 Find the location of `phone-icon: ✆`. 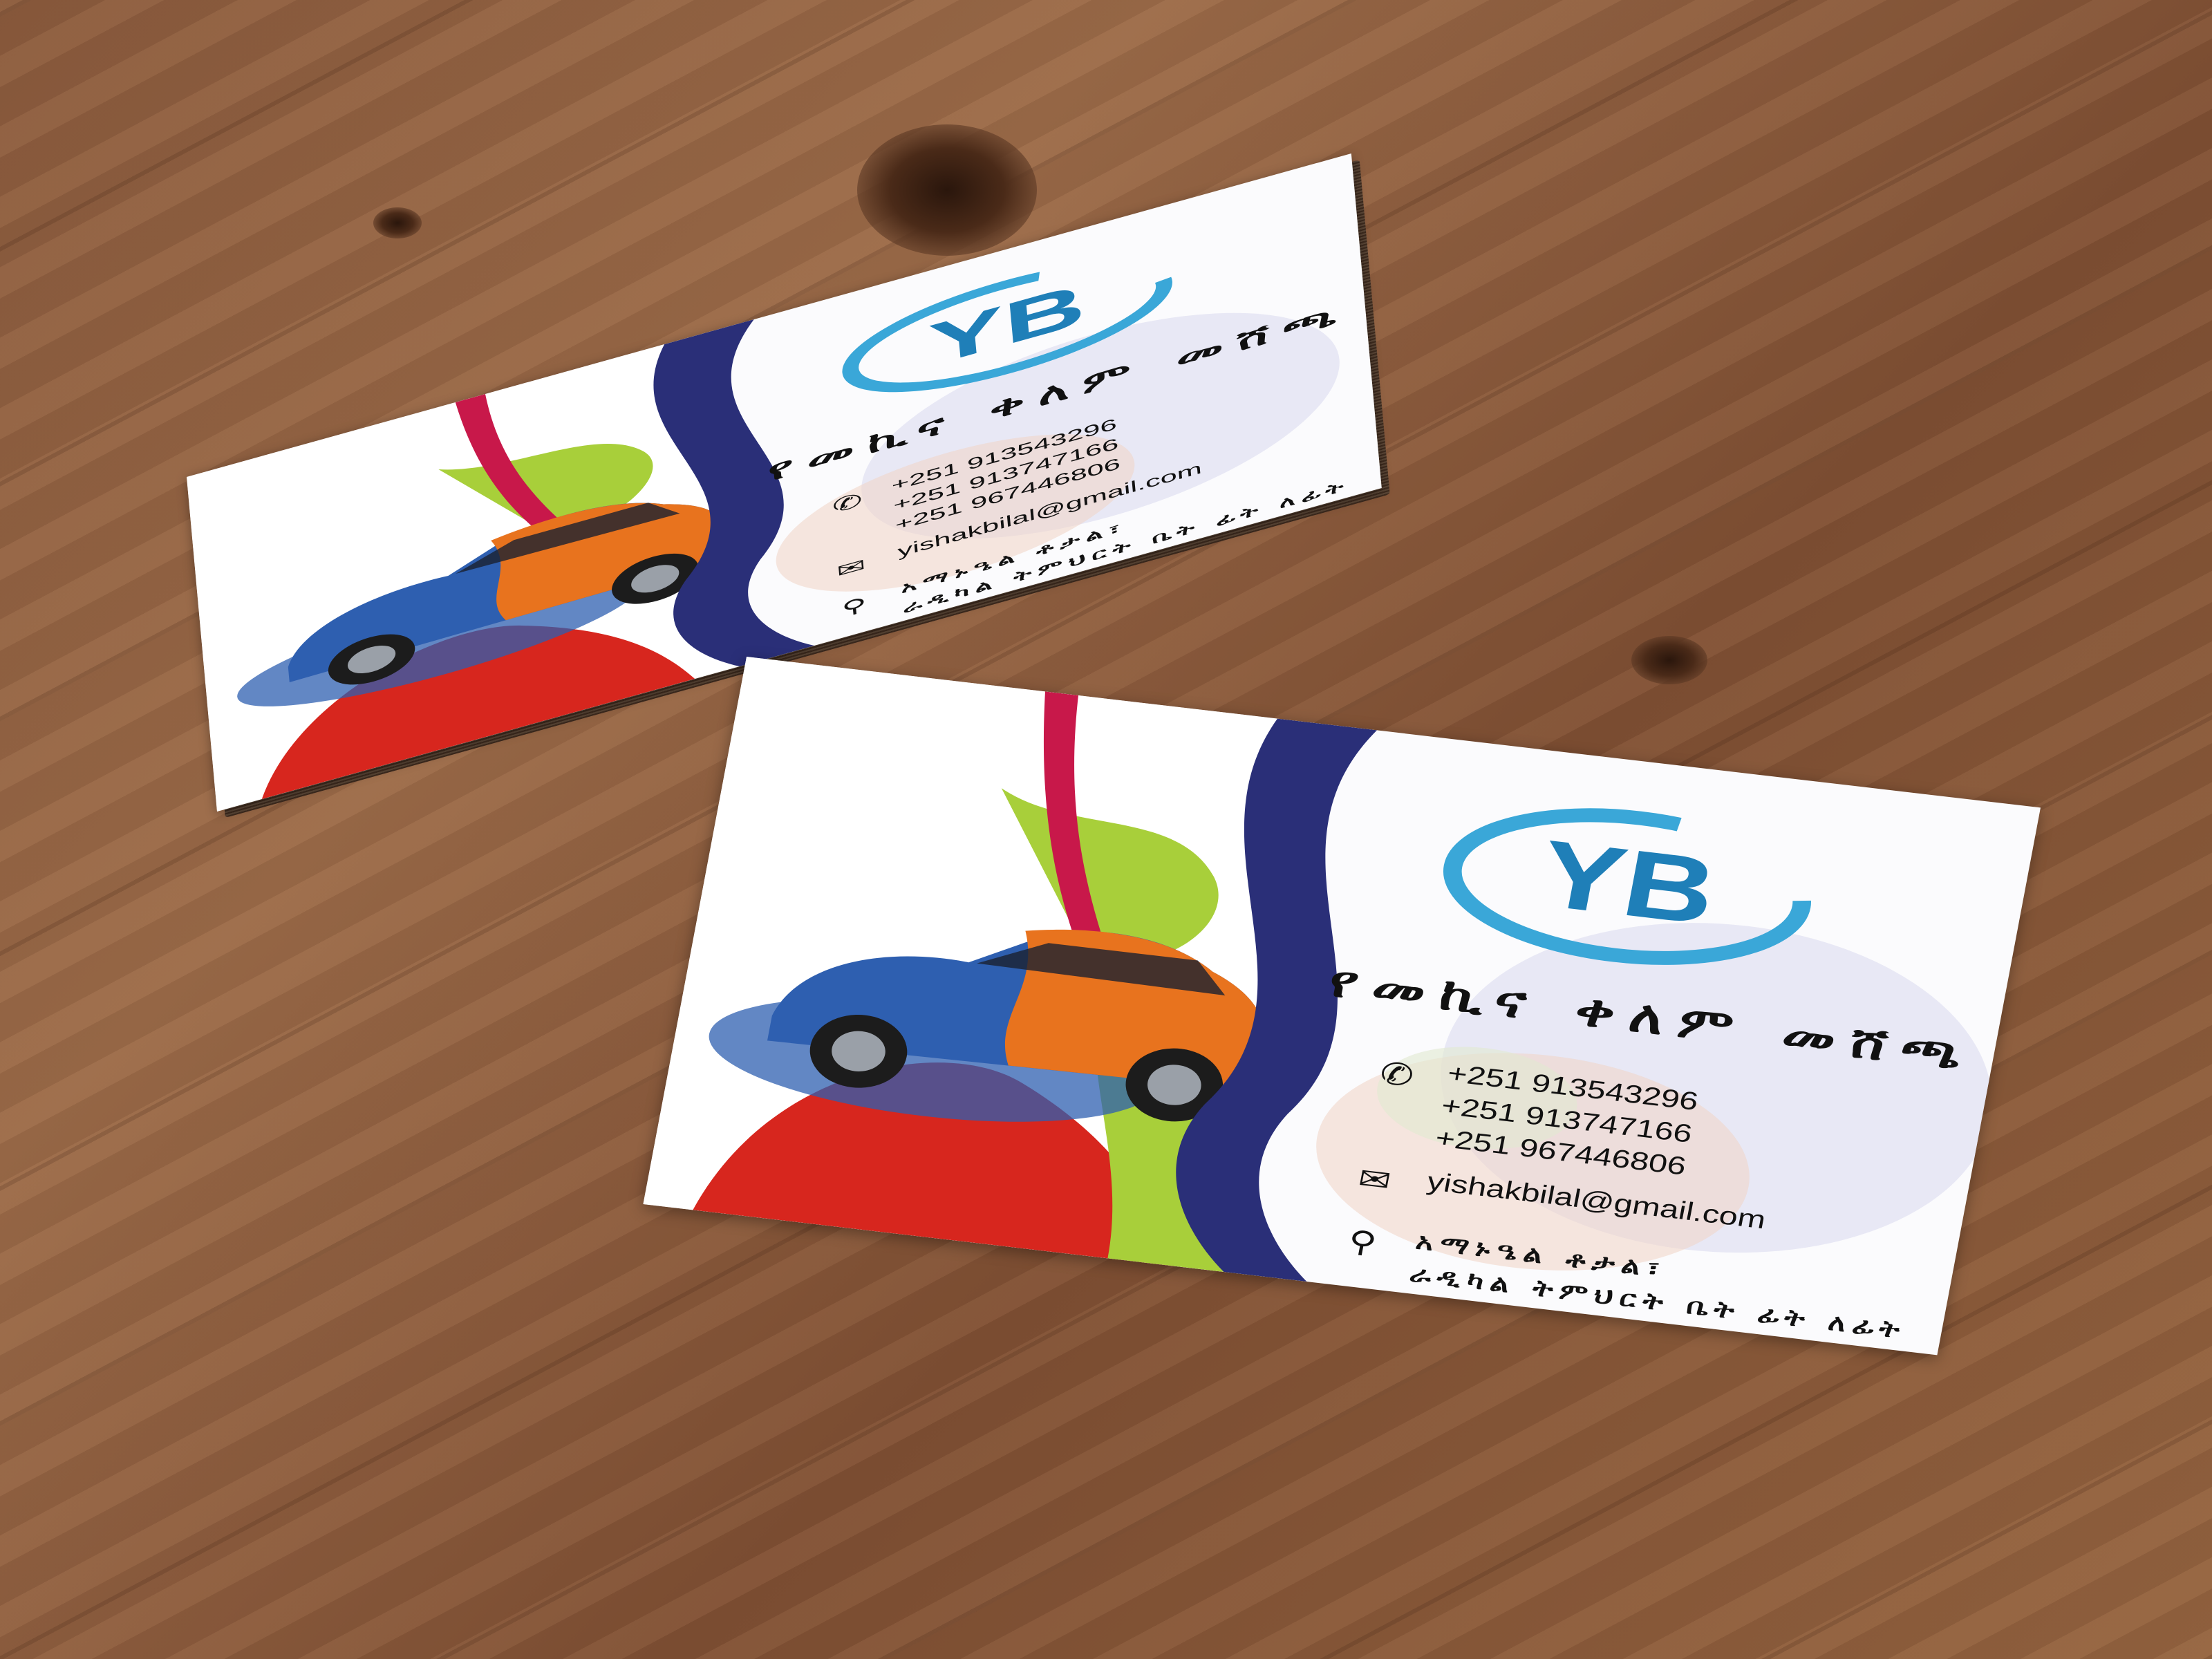

phone-icon: ✆ is located at coordinates (1396, 1074).